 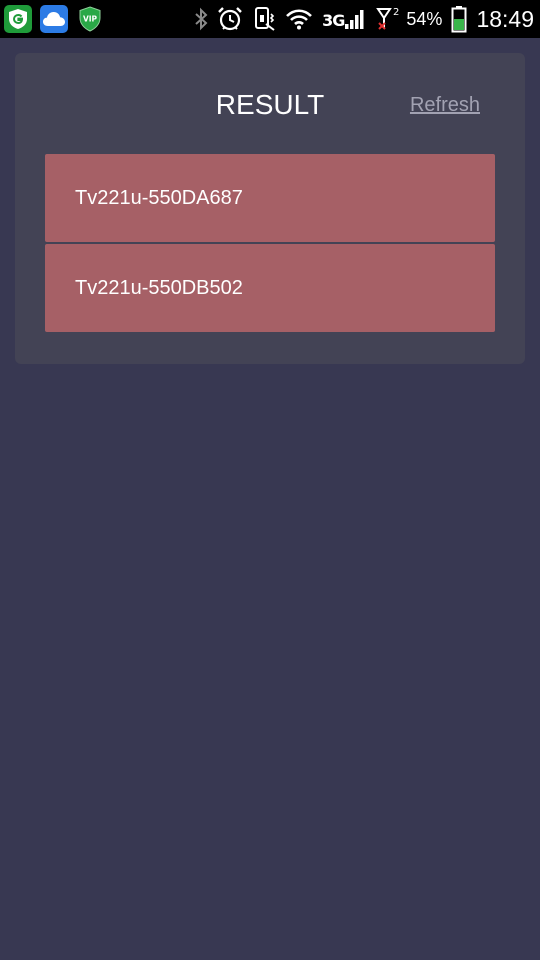 I want to click on notification-area: VIP, so click(x=54, y=19).